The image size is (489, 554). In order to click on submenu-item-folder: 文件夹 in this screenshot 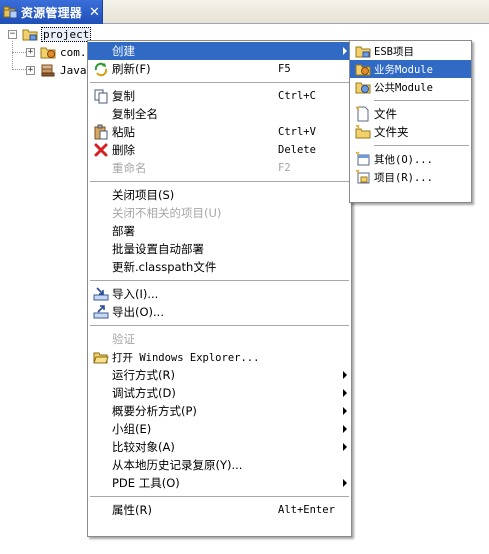, I will do `click(410, 132)`.